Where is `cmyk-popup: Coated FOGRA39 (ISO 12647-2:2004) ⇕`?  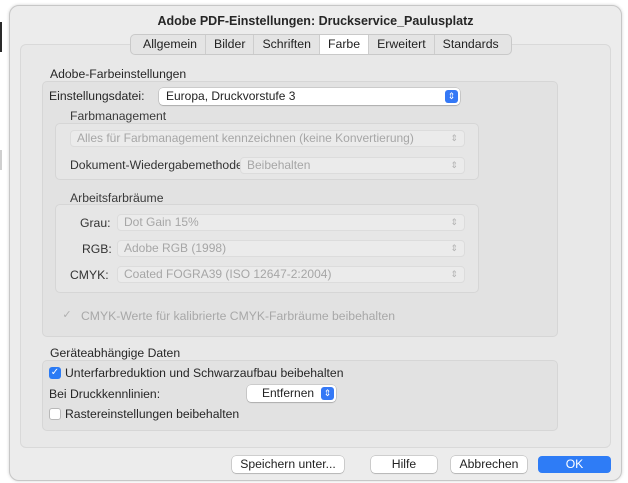
cmyk-popup: Coated FOGRA39 (ISO 12647-2:2004) ⇕ is located at coordinates (291, 274).